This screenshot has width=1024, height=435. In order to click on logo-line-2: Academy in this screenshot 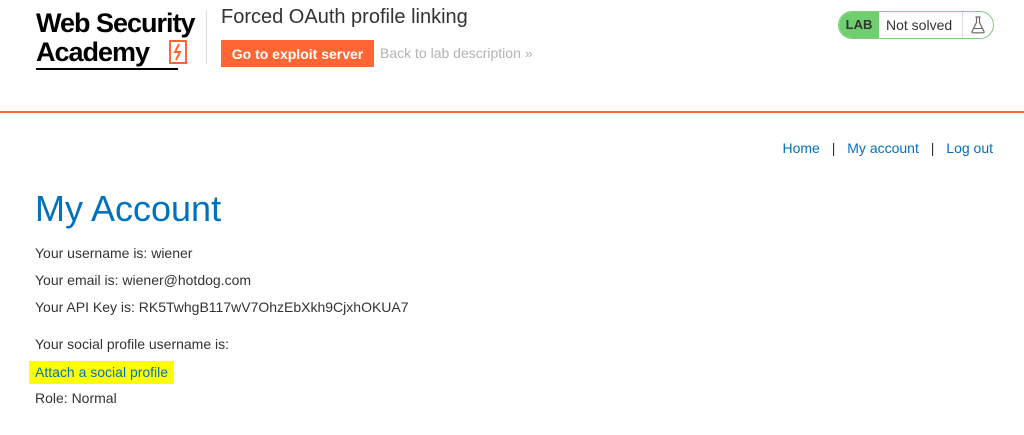, I will do `click(93, 52)`.